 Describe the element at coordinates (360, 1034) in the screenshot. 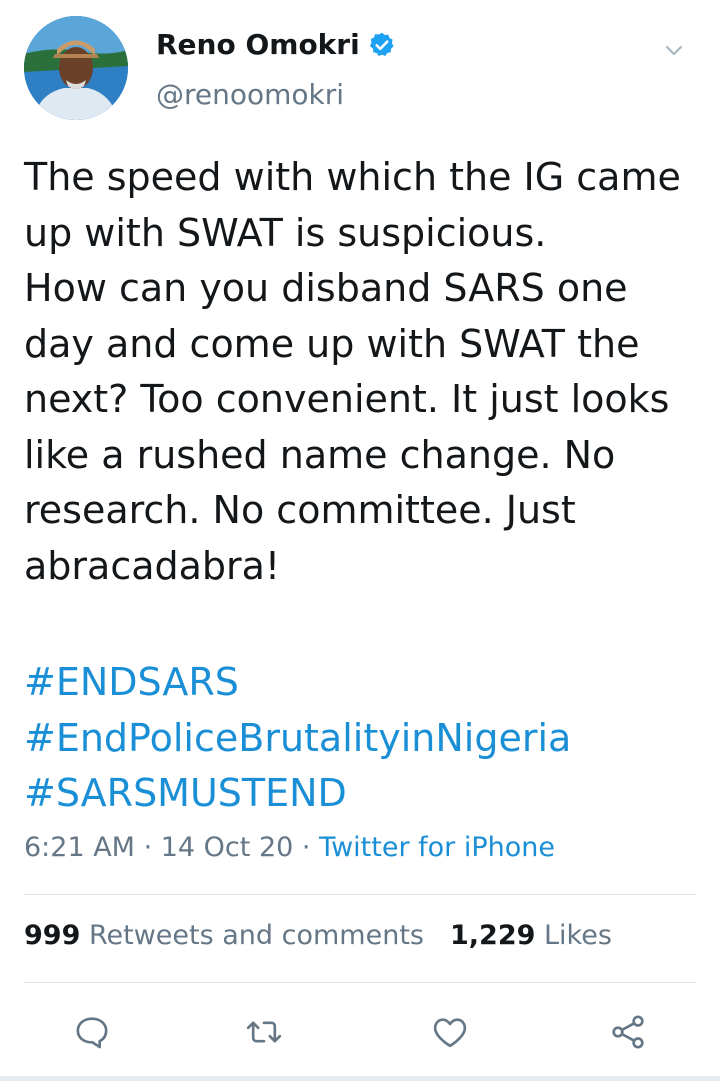

I see `action-bar` at that location.